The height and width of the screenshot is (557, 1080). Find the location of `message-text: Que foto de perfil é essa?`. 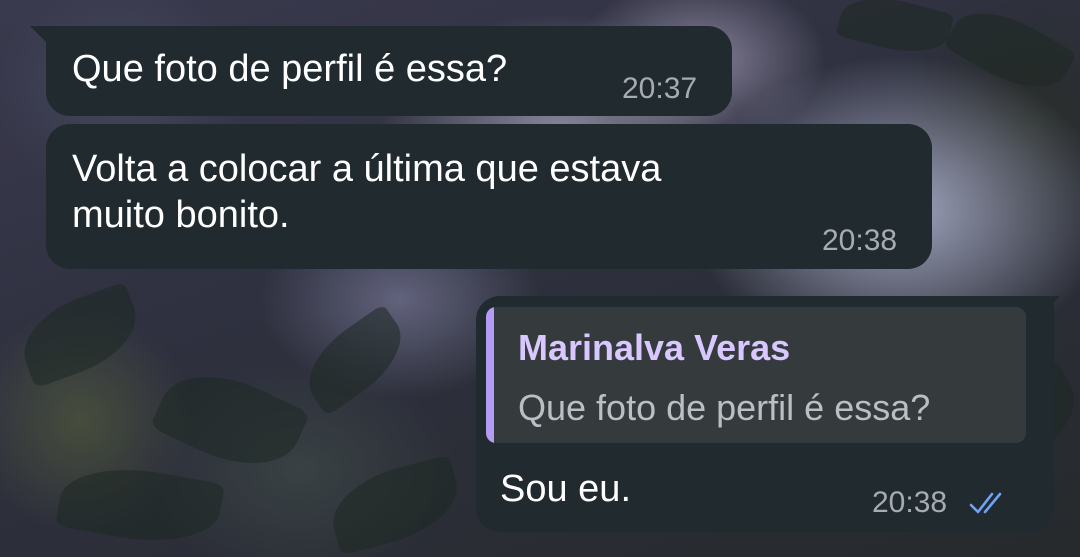

message-text: Que foto de perfil é essa? is located at coordinates (290, 69).